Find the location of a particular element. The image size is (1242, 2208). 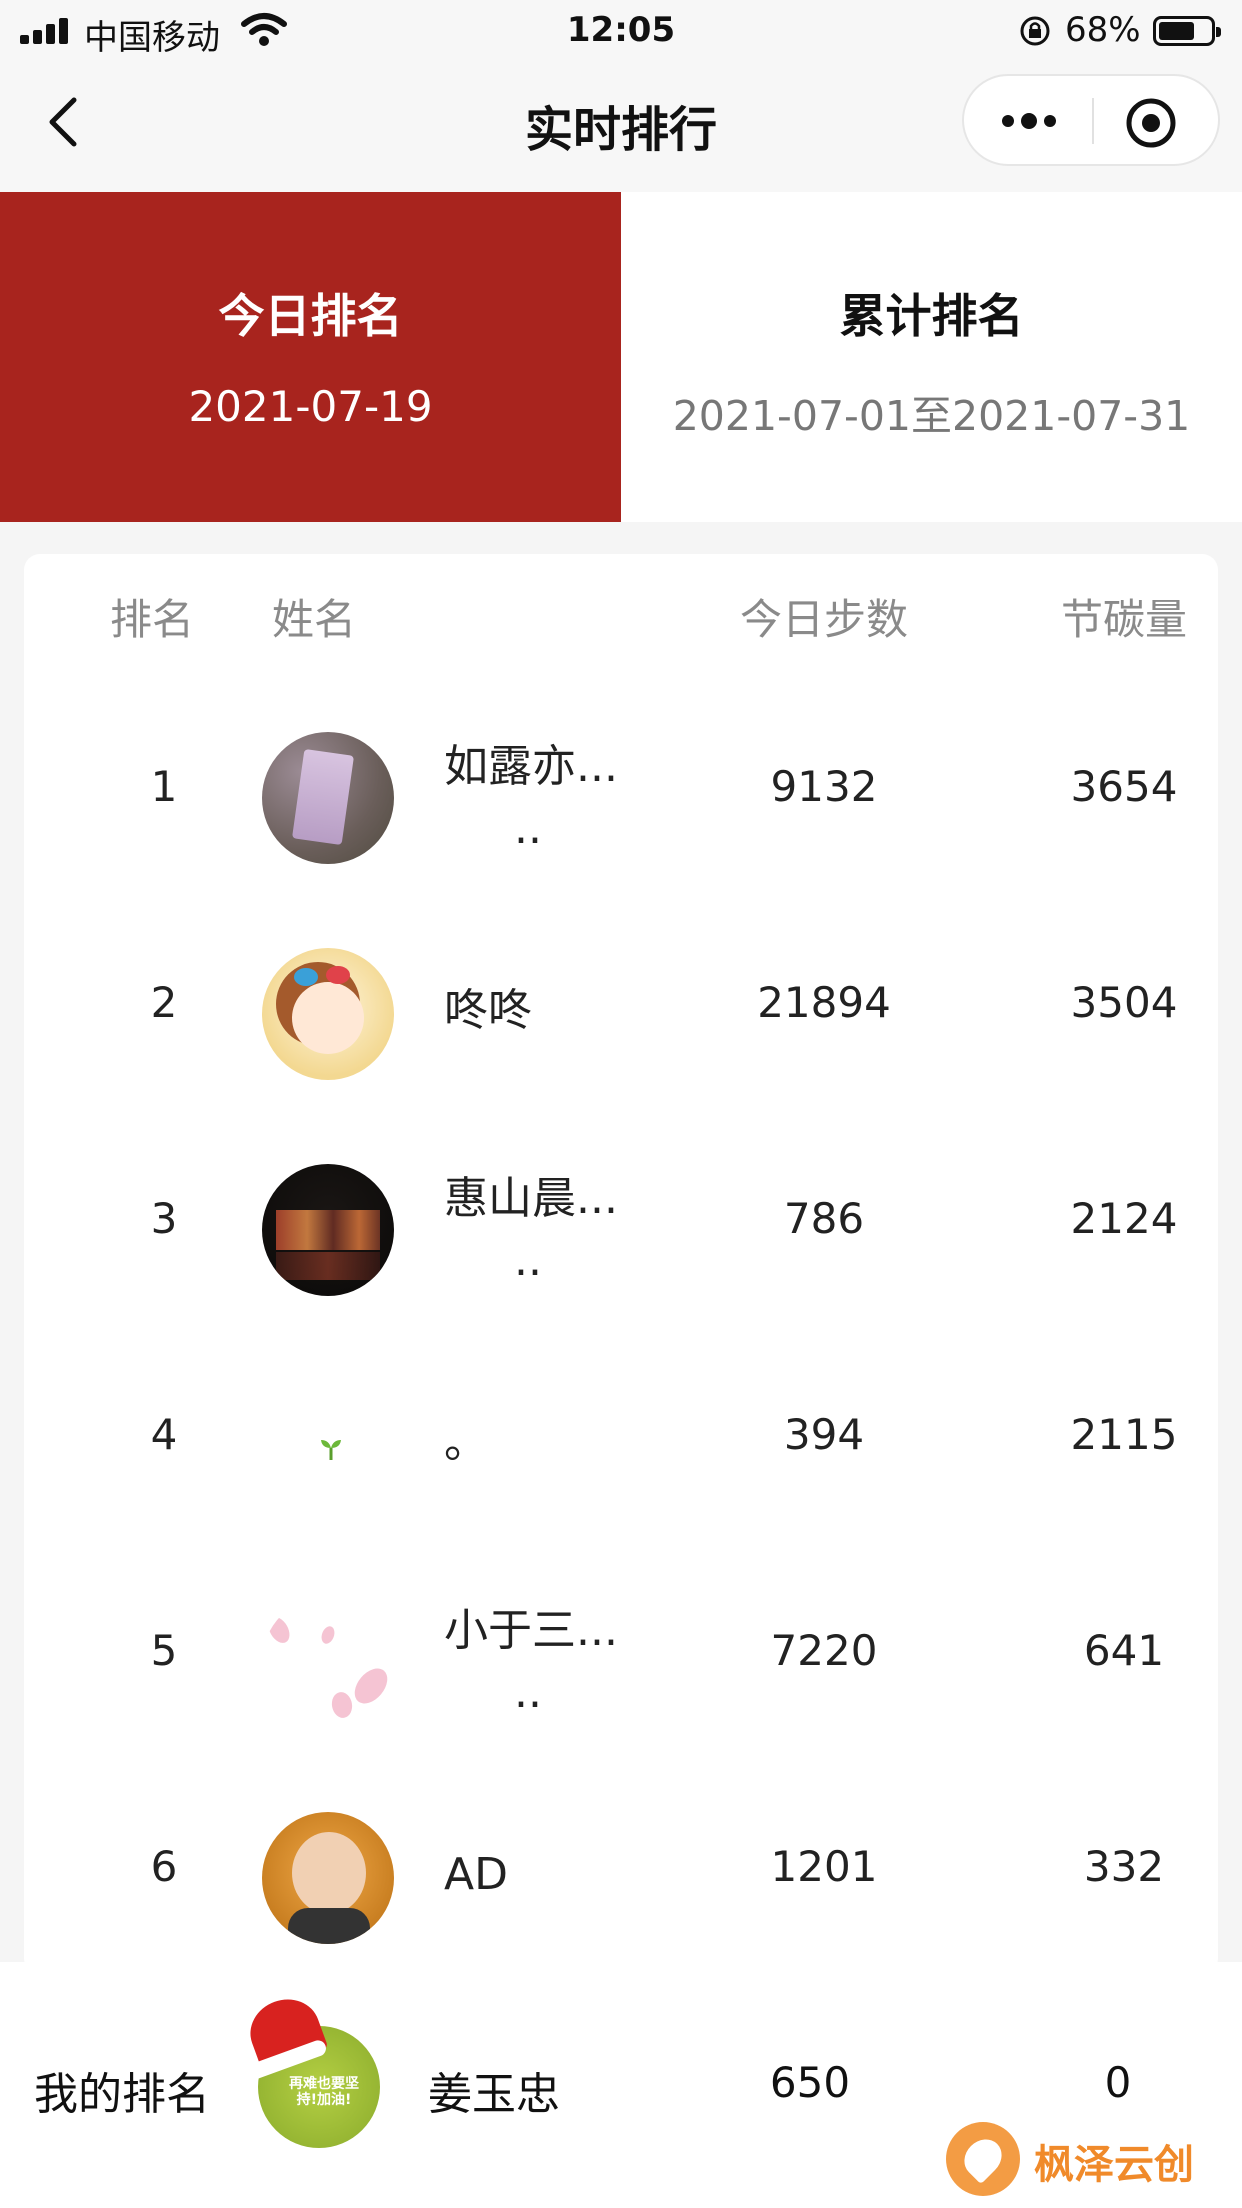

step-count: 21894 is located at coordinates (824, 1002).